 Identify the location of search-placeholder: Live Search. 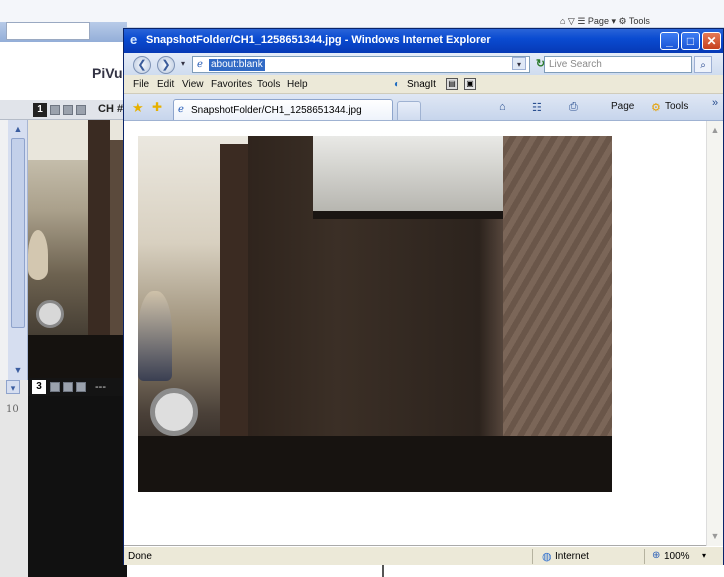
(575, 64).